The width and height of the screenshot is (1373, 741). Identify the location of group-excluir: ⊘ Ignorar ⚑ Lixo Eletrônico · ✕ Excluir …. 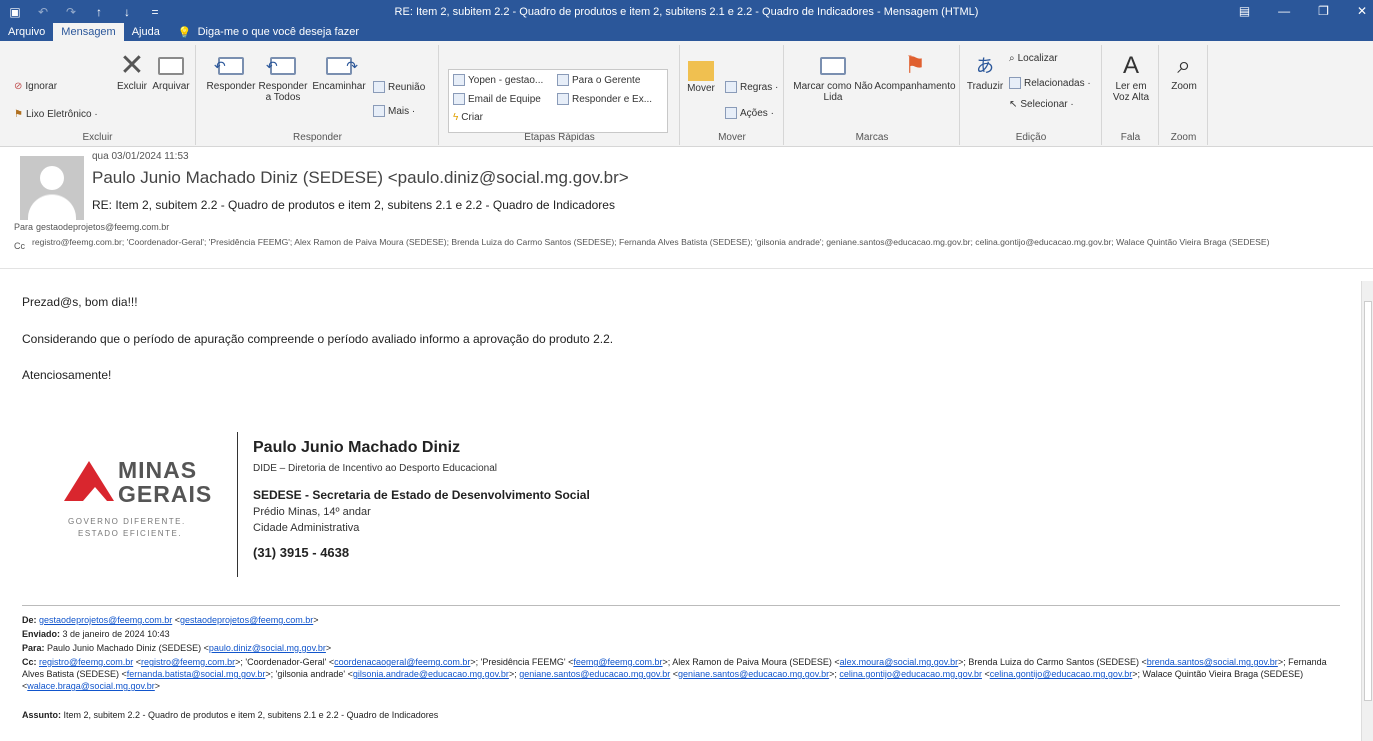
(98, 95).